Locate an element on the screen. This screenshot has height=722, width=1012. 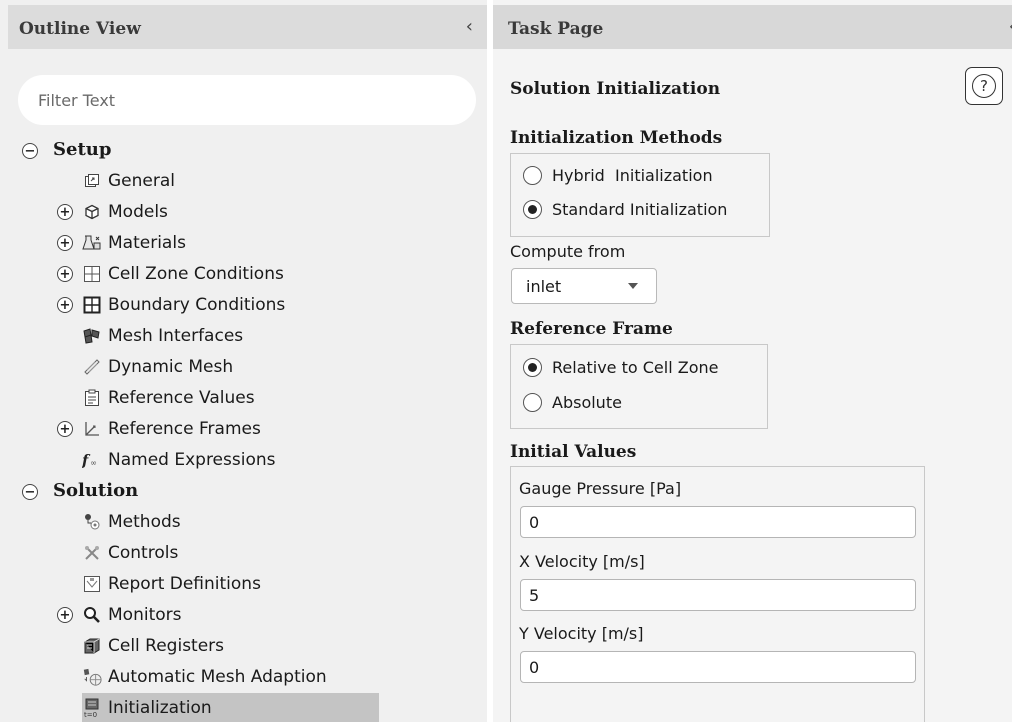
general-icon is located at coordinates (92, 181).